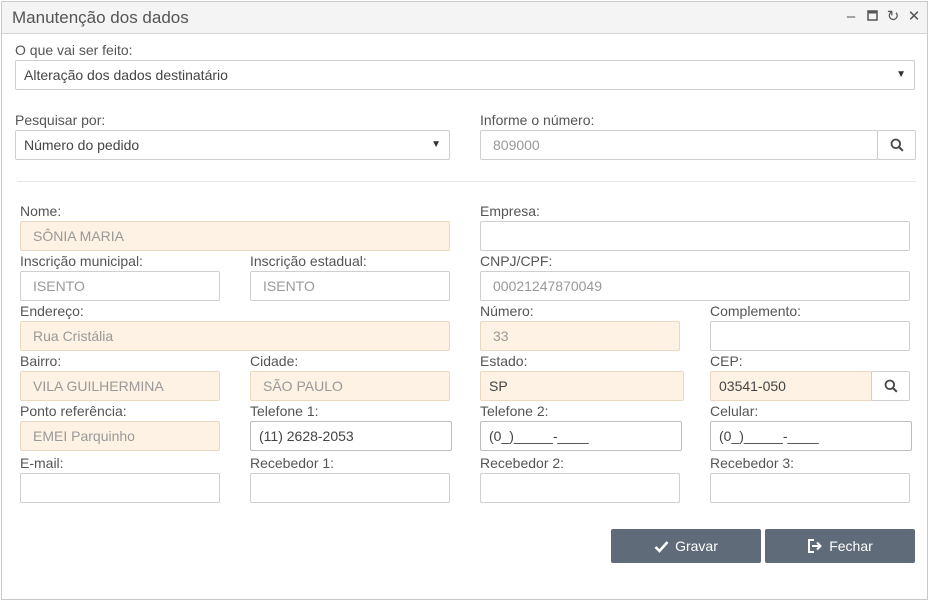 The image size is (929, 602). I want to click on cnpj-field: 00021247870049, so click(695, 286).